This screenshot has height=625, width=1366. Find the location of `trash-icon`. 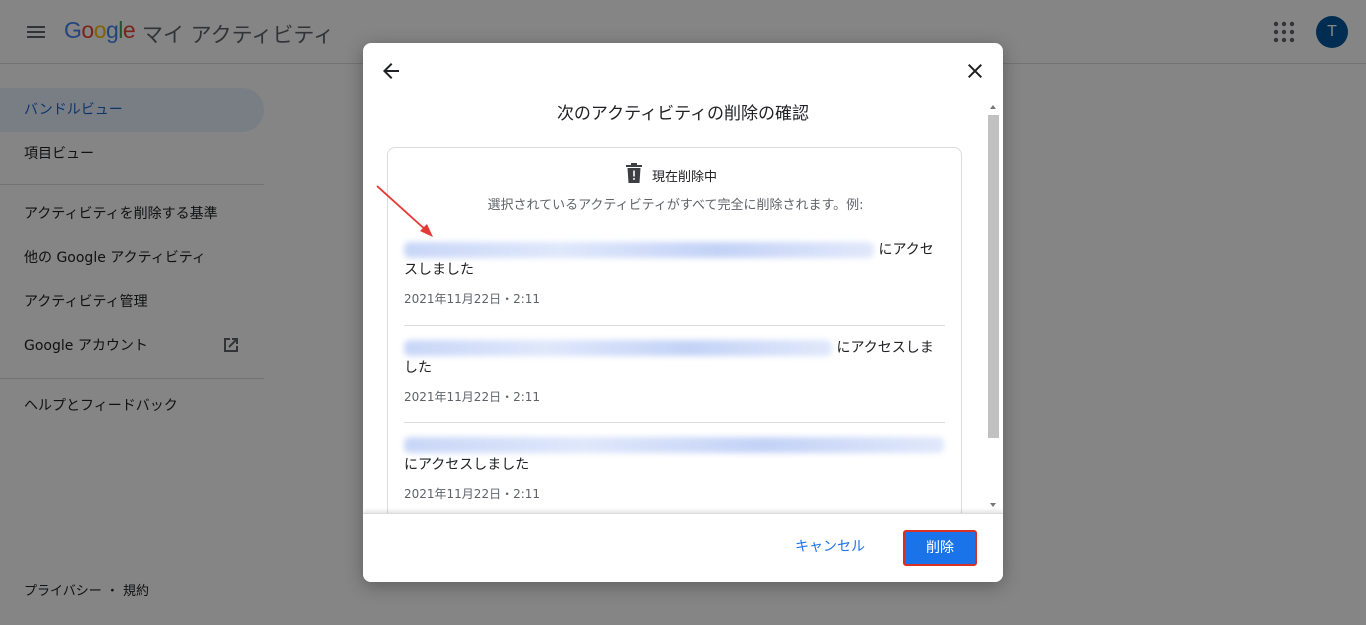

trash-icon is located at coordinates (634, 173).